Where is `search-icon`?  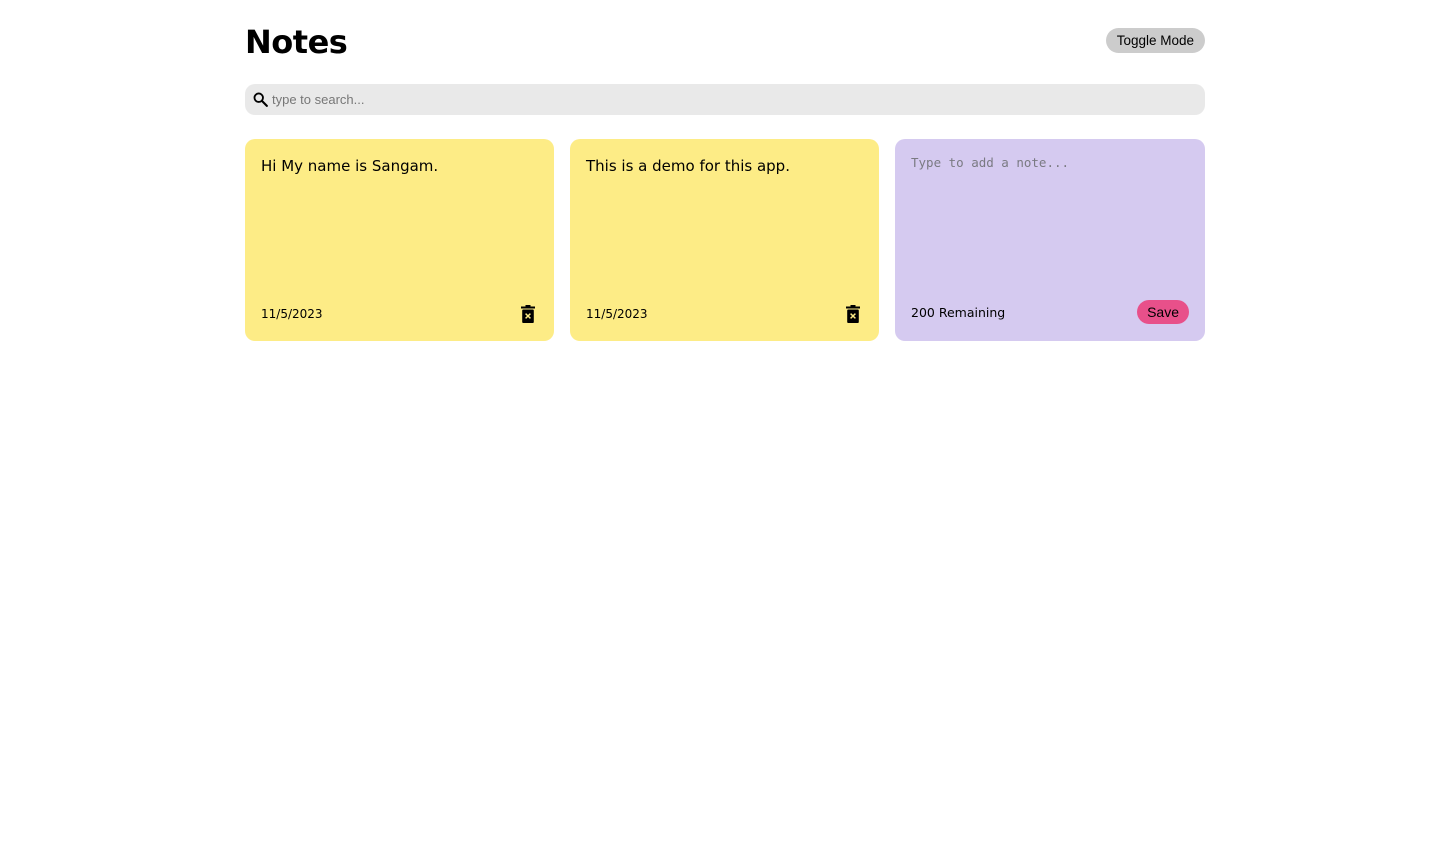 search-icon is located at coordinates (260, 99).